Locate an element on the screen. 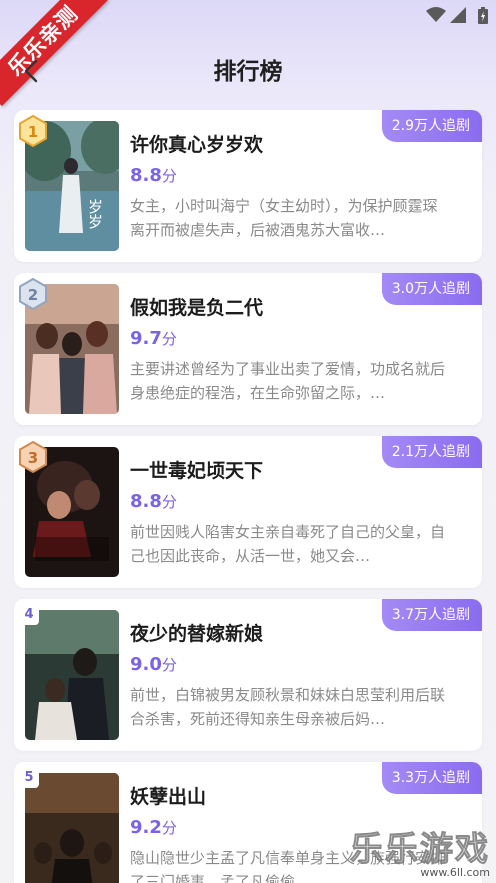 The image size is (496, 883). drama-title: 夜少的替嫁新娘 is located at coordinates (196, 632).